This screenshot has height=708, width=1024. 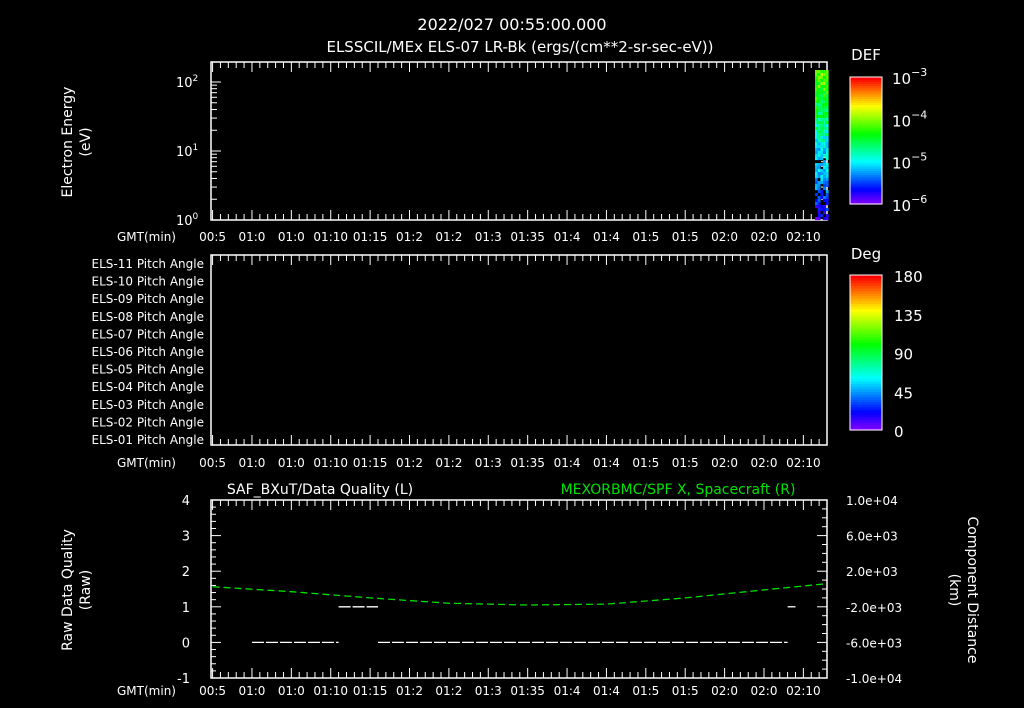 I want to click on time-tick-label: 02:0, so click(x=764, y=691).